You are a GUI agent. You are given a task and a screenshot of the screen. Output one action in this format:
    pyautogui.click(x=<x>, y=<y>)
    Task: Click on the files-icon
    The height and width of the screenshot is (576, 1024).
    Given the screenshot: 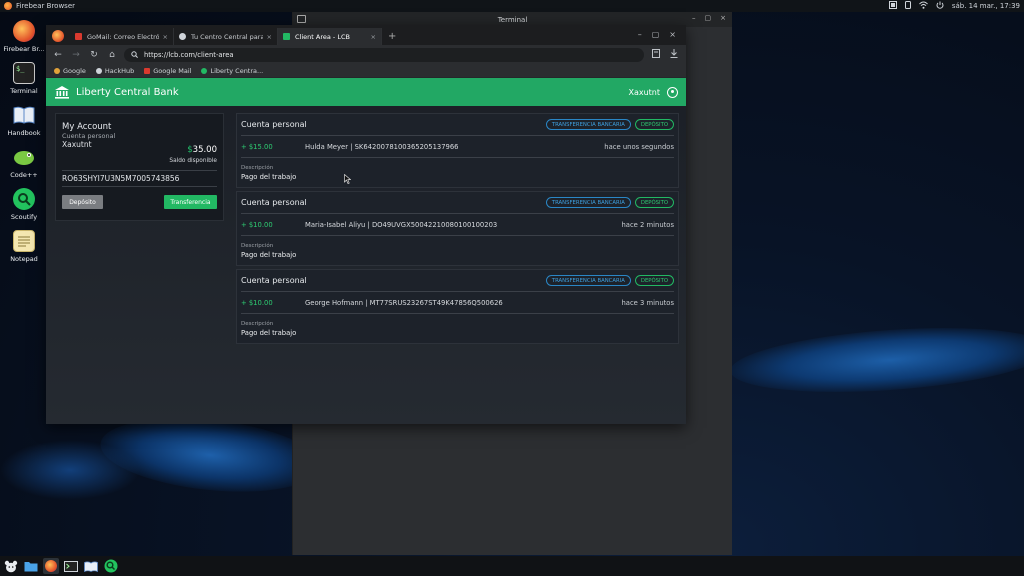 What is the action you would take?
    pyautogui.click(x=31, y=566)
    